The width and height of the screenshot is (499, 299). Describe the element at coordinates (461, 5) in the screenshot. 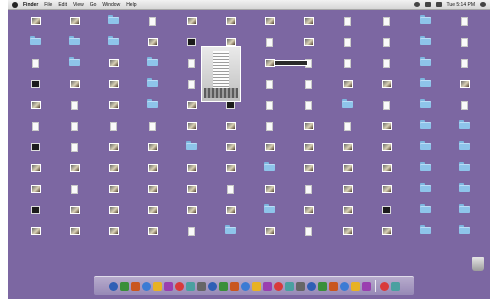

I see `menubar-clock: Tue 5:14 PM` at that location.